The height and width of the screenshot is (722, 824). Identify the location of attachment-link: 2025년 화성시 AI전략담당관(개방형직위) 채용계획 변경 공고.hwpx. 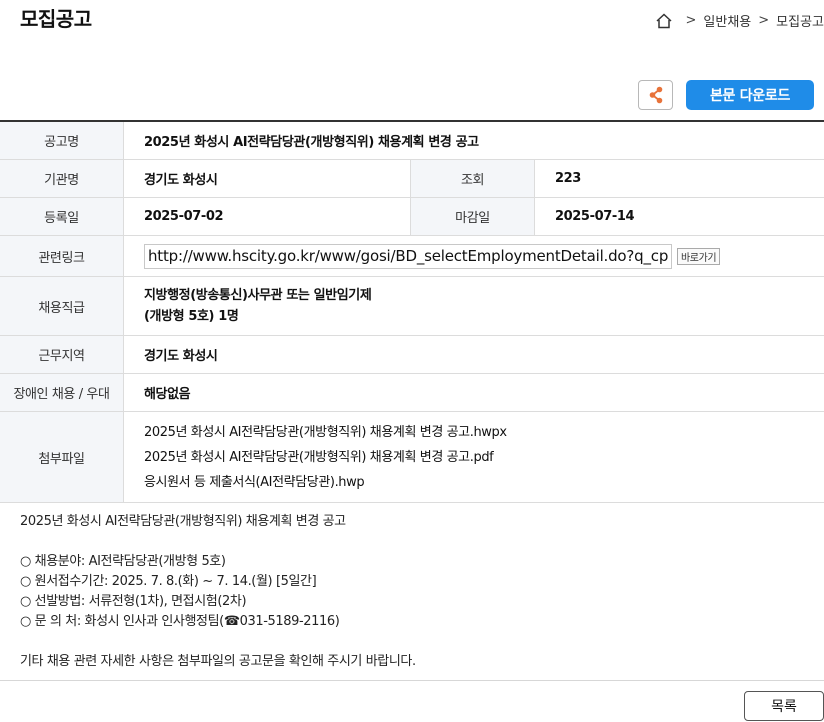
(325, 432).